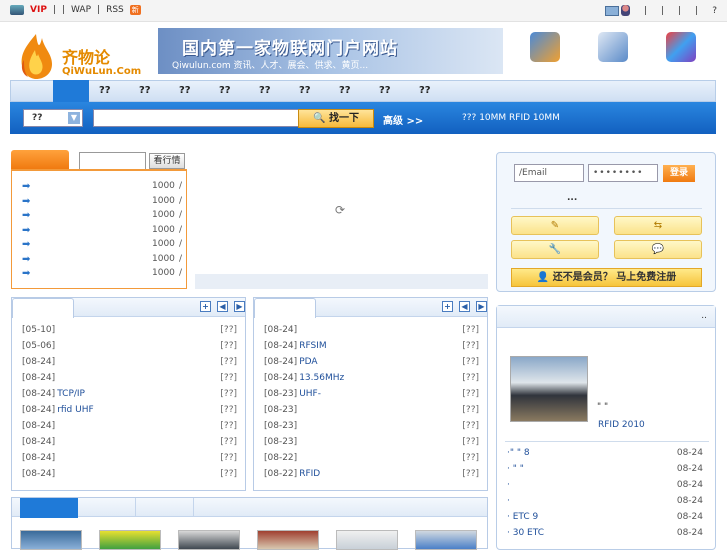 The width and height of the screenshot is (727, 550). What do you see at coordinates (40, 159) in the screenshot?
I see `ranking-tab` at bounding box center [40, 159].